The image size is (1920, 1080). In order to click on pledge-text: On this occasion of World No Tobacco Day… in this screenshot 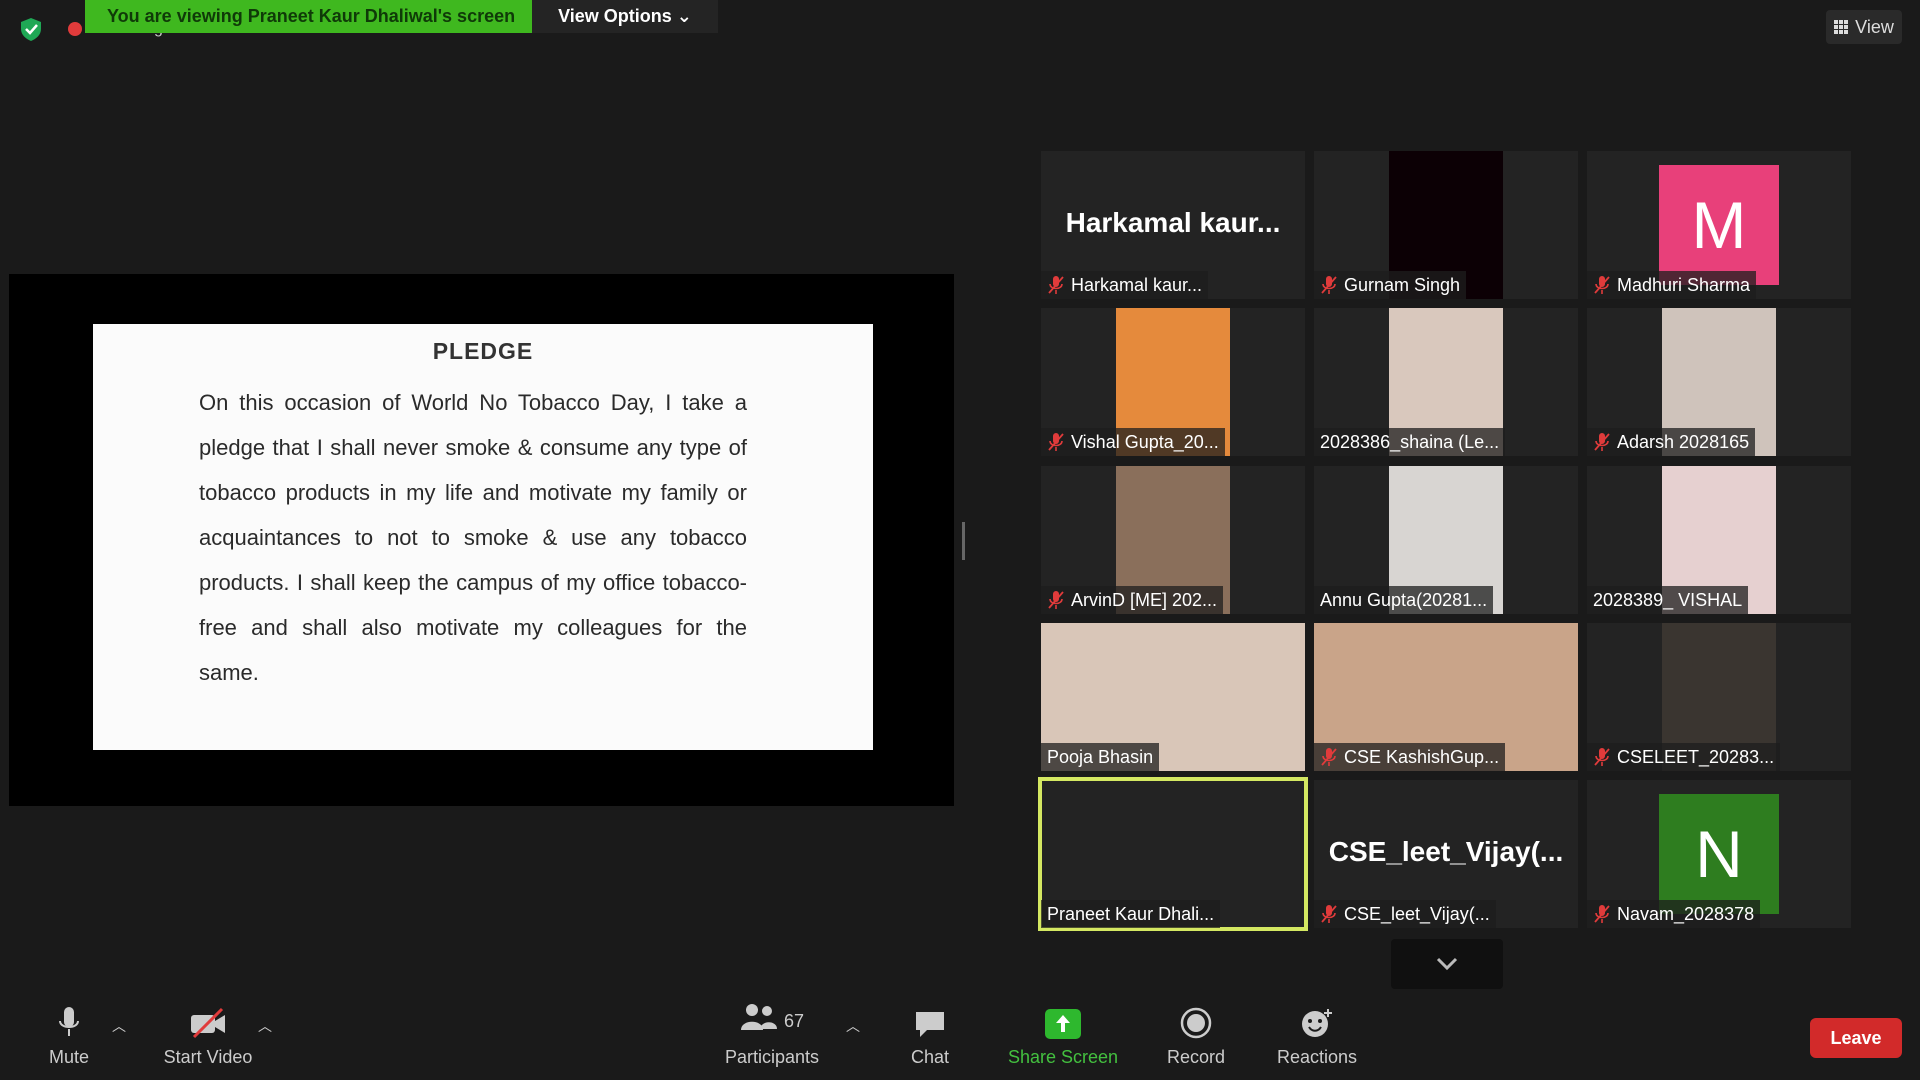, I will do `click(473, 537)`.